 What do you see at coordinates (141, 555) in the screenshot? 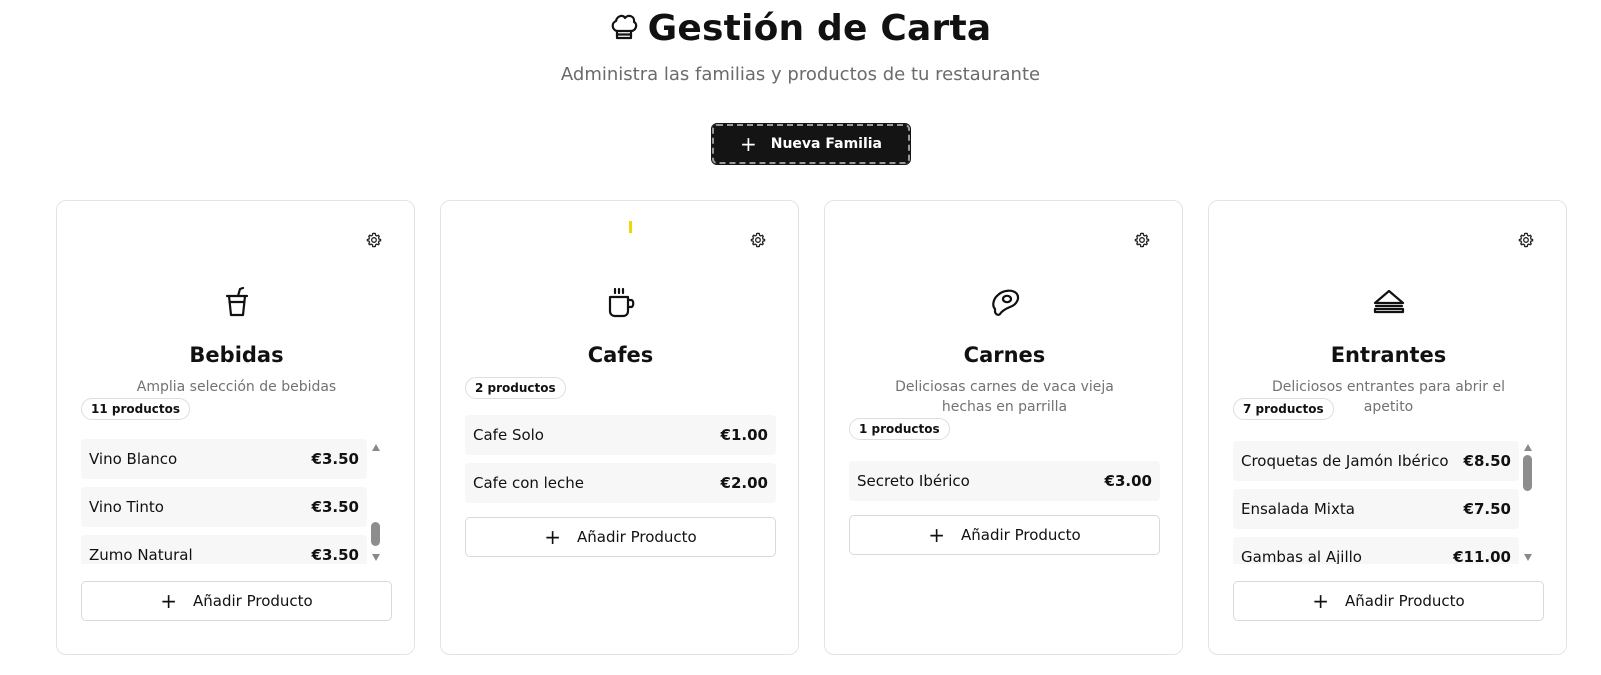
I see `product-name: Zumo Natural` at bounding box center [141, 555].